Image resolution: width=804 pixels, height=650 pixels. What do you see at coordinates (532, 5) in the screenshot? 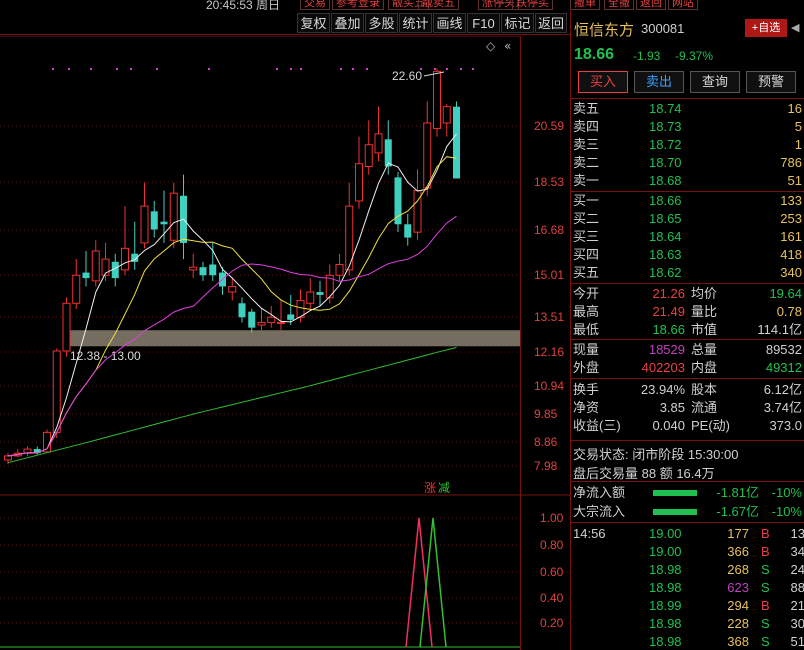
I see `top-button-5: 跌停买` at bounding box center [532, 5].